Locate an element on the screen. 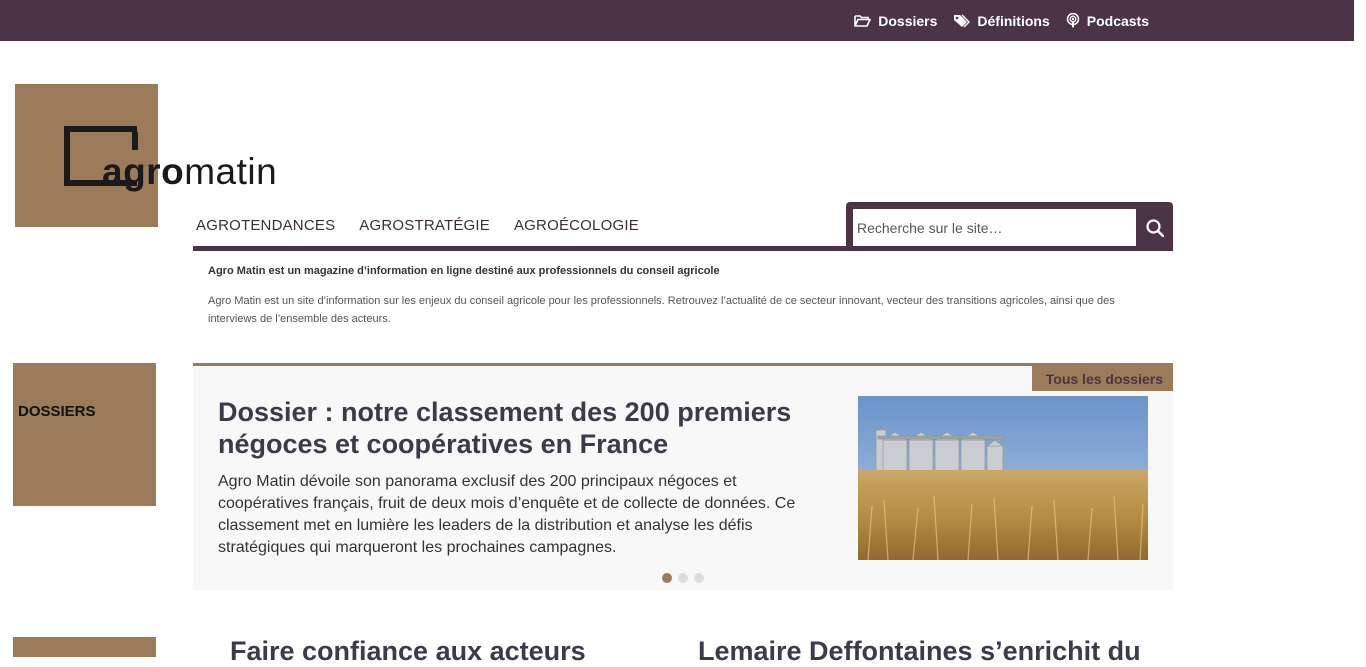  top-links: Dossiers Définitions Podcasts is located at coordinates (1001, 20).